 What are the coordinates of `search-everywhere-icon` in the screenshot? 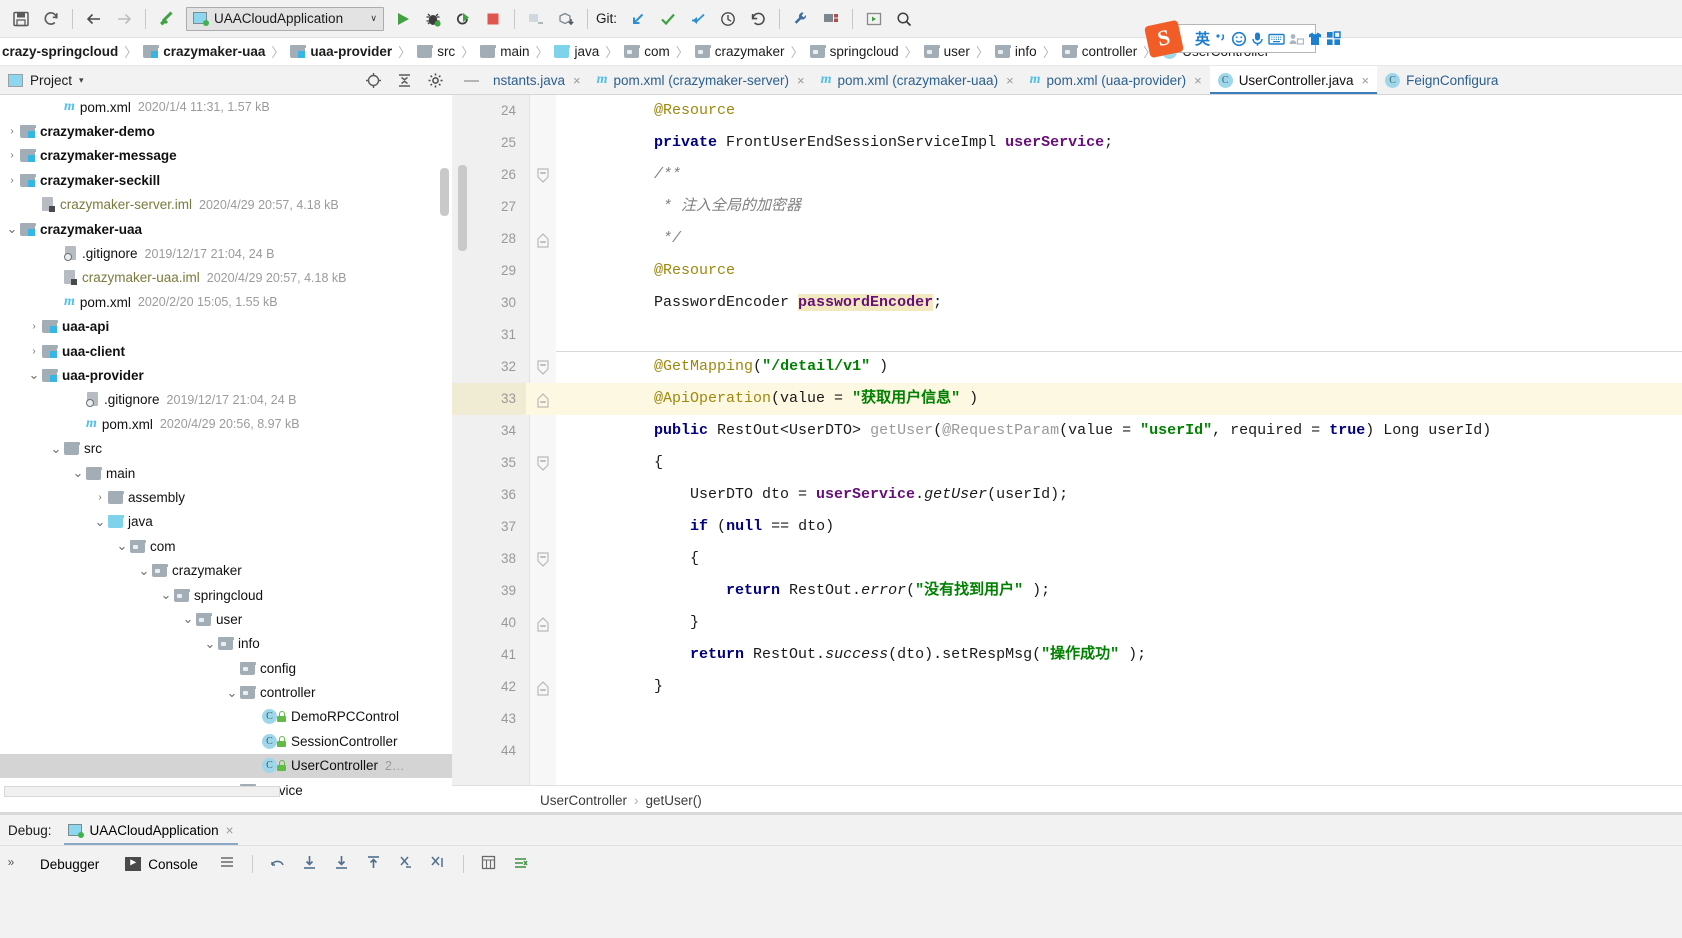 It's located at (904, 19).